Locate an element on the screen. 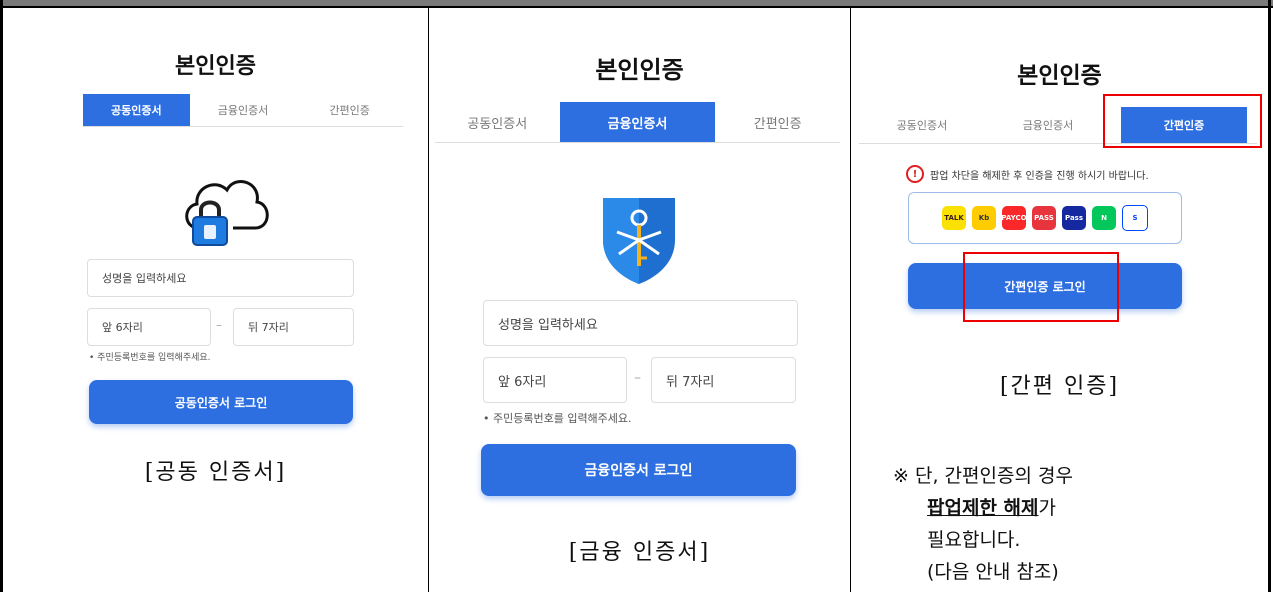 The height and width of the screenshot is (592, 1273). popup-warning: ! 팝업 차단을 해제한 후 인증을 진행 하시기 바랍니다. is located at coordinates (1027, 174).